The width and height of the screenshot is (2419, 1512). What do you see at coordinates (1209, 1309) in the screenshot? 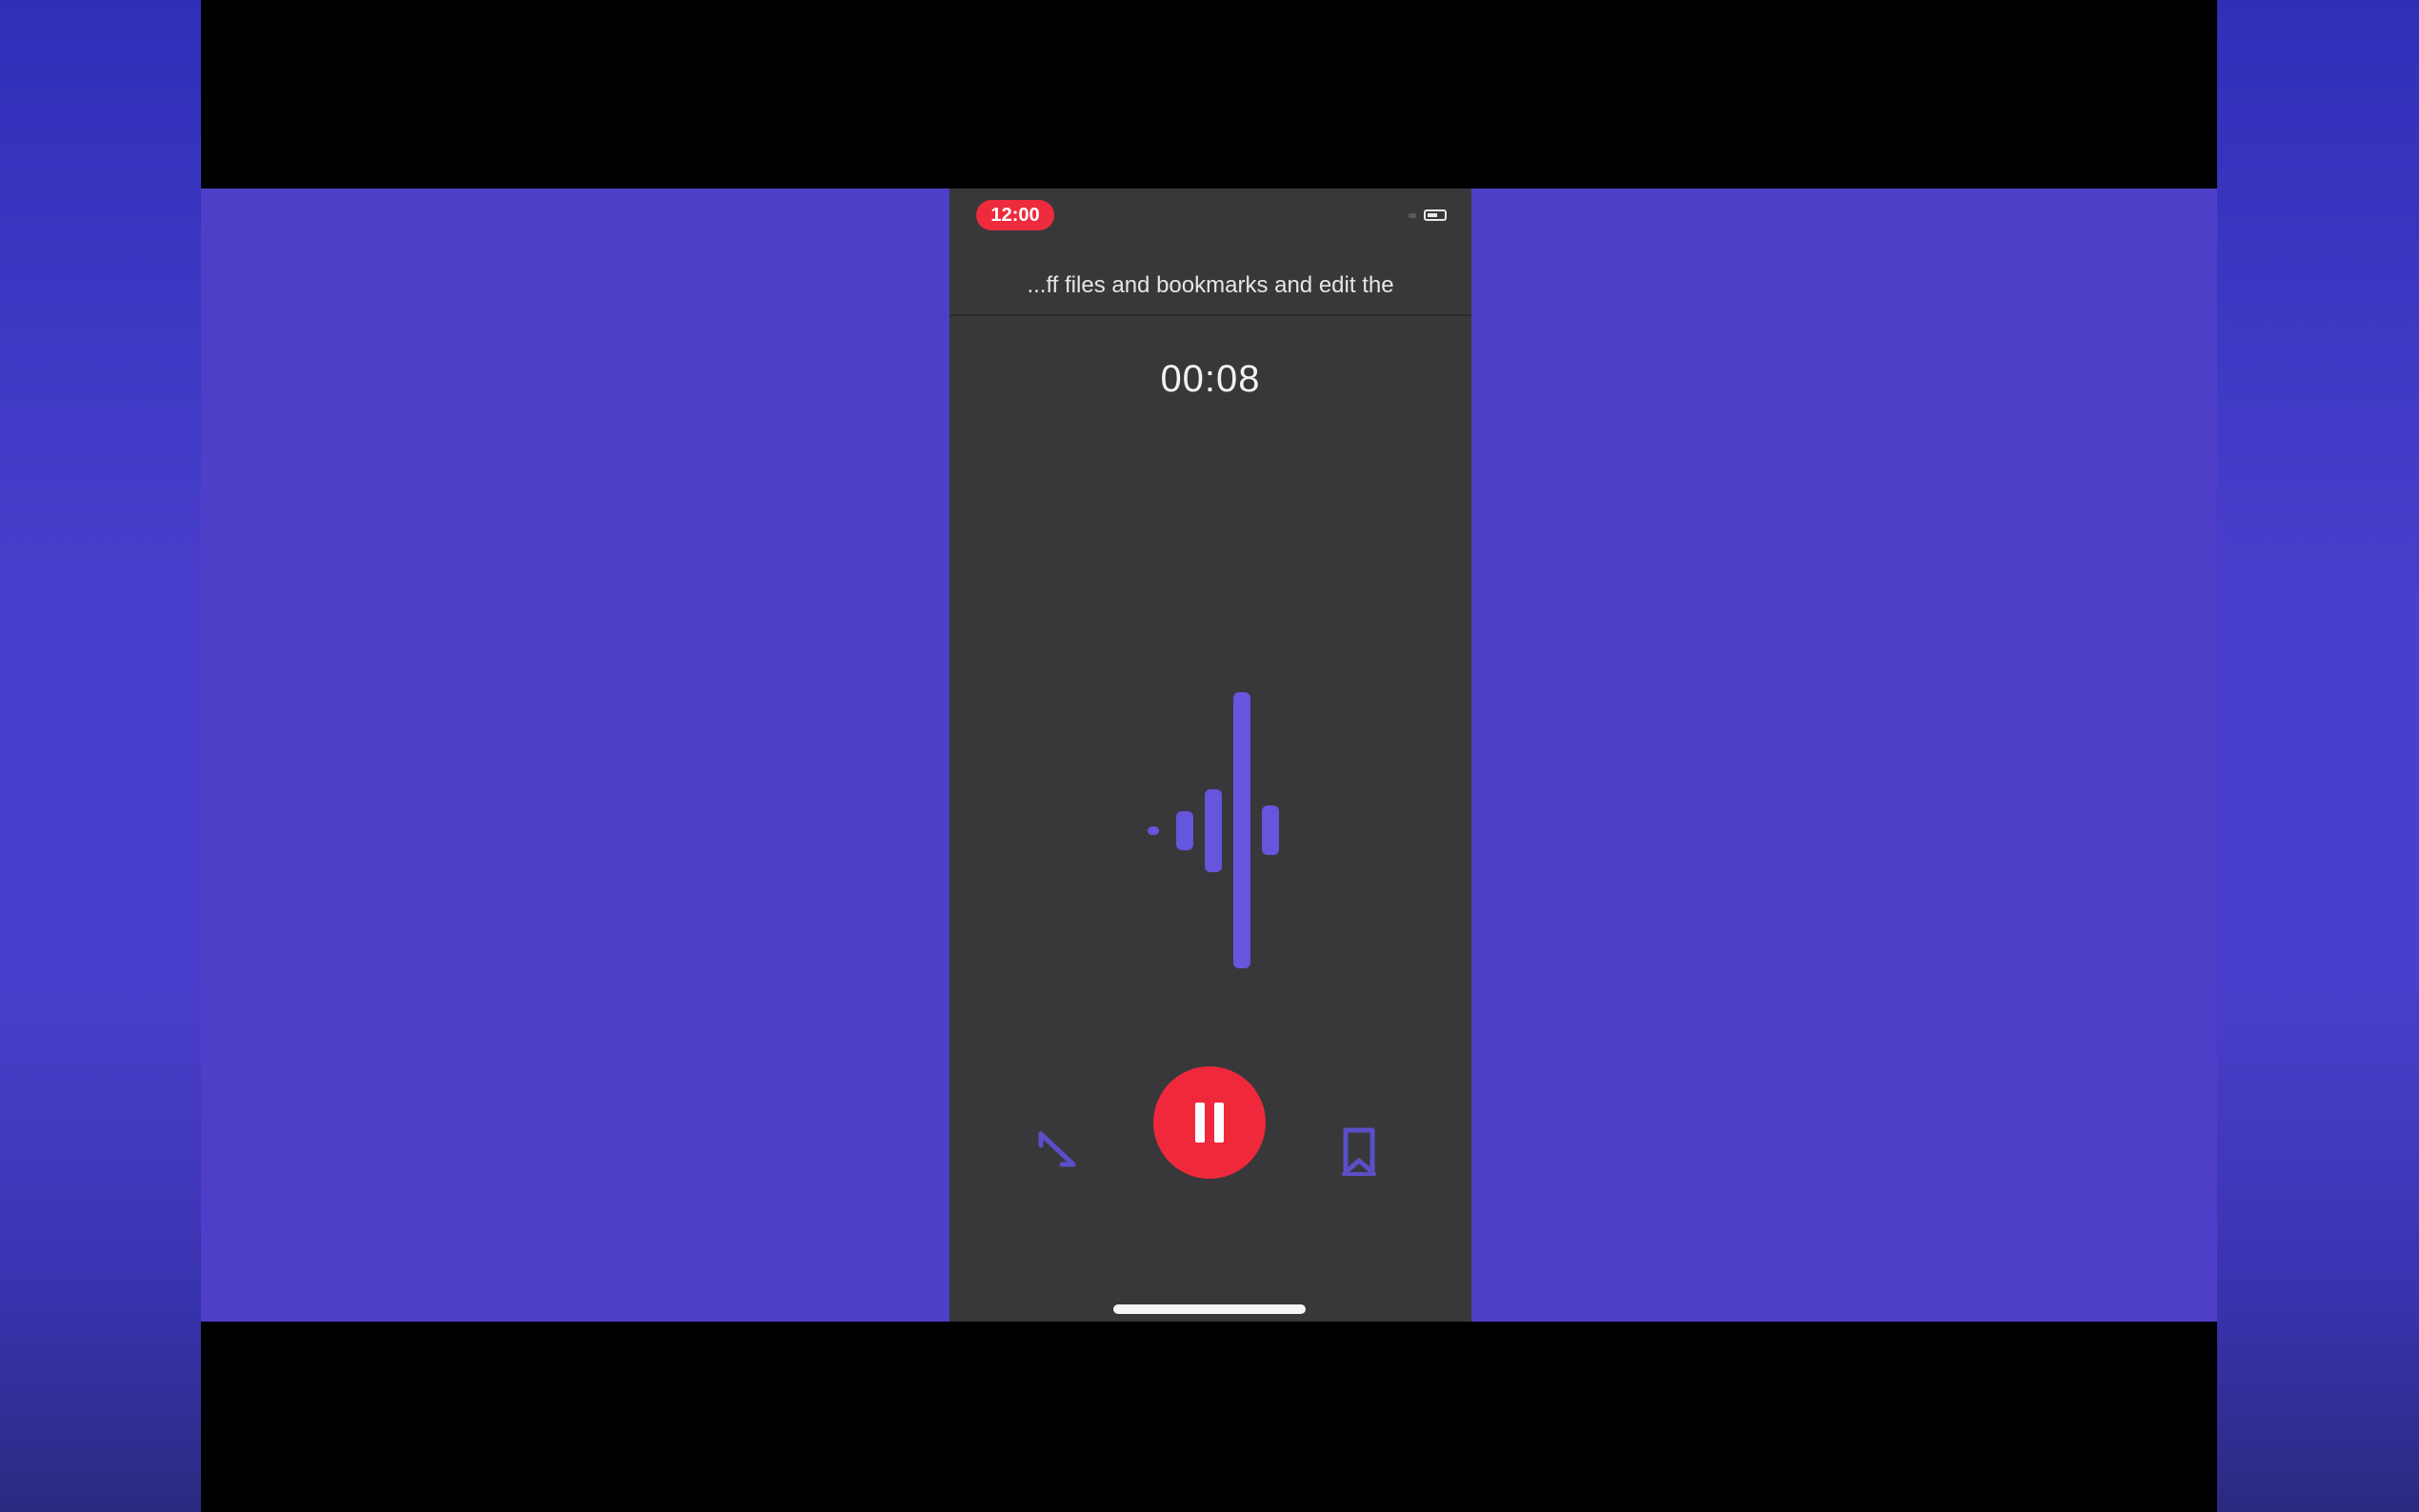
I see `home-indicator` at bounding box center [1209, 1309].